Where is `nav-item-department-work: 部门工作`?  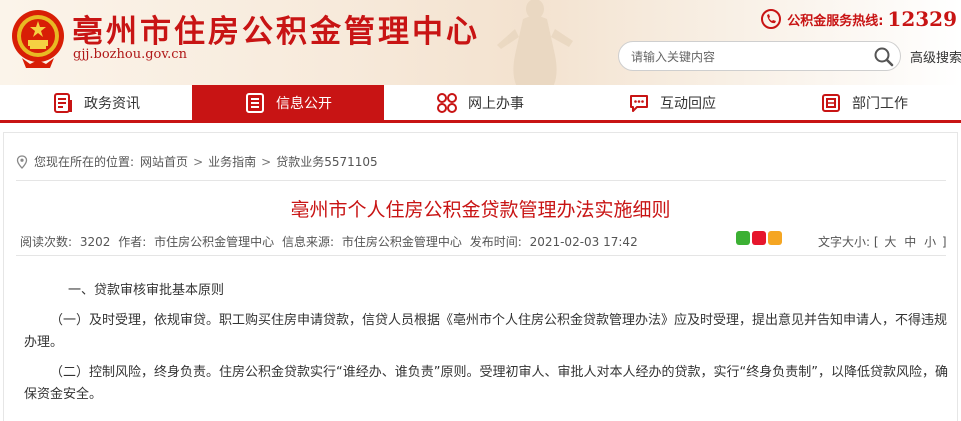 nav-item-department-work: 部门工作 is located at coordinates (864, 102).